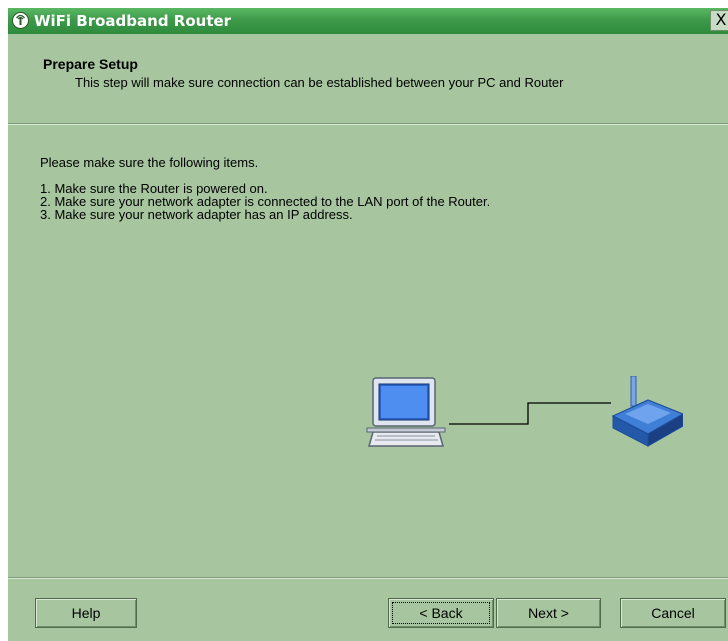  Describe the element at coordinates (20, 20) in the screenshot. I see `router-antenna-icon` at that location.